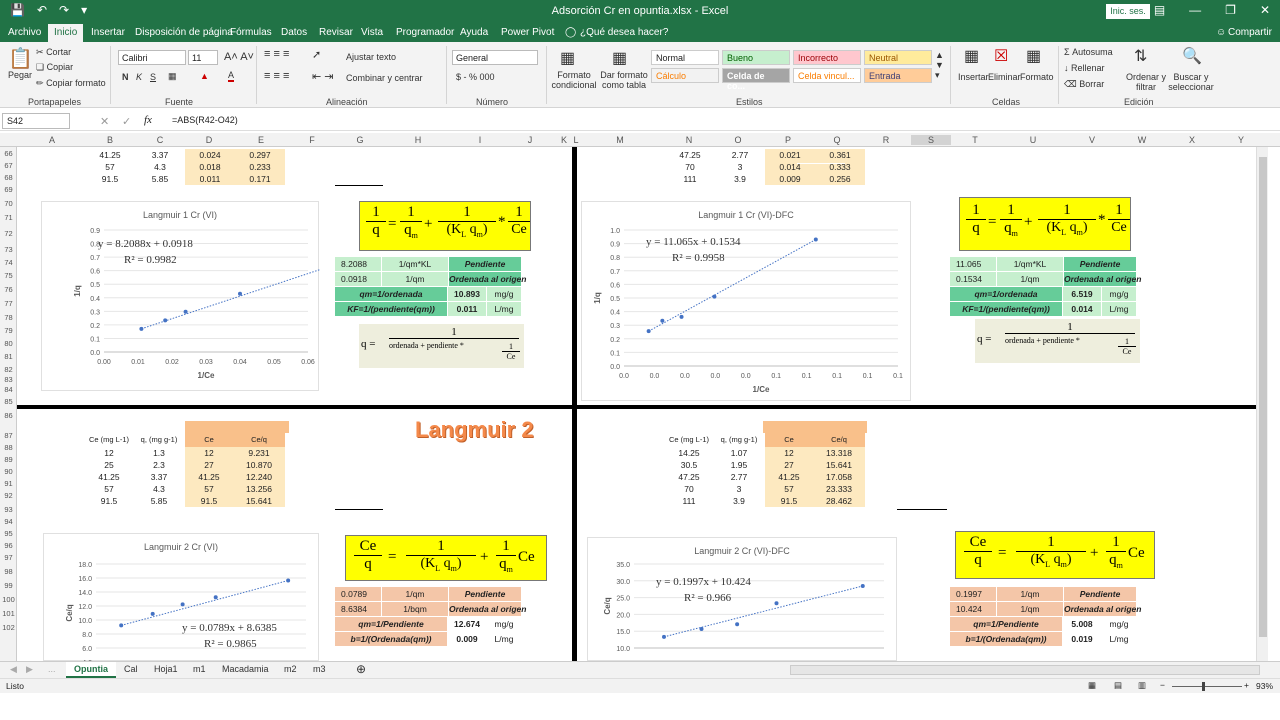 The width and height of the screenshot is (1280, 720). I want to click on tab-insertar: Insertar, so click(108, 32).